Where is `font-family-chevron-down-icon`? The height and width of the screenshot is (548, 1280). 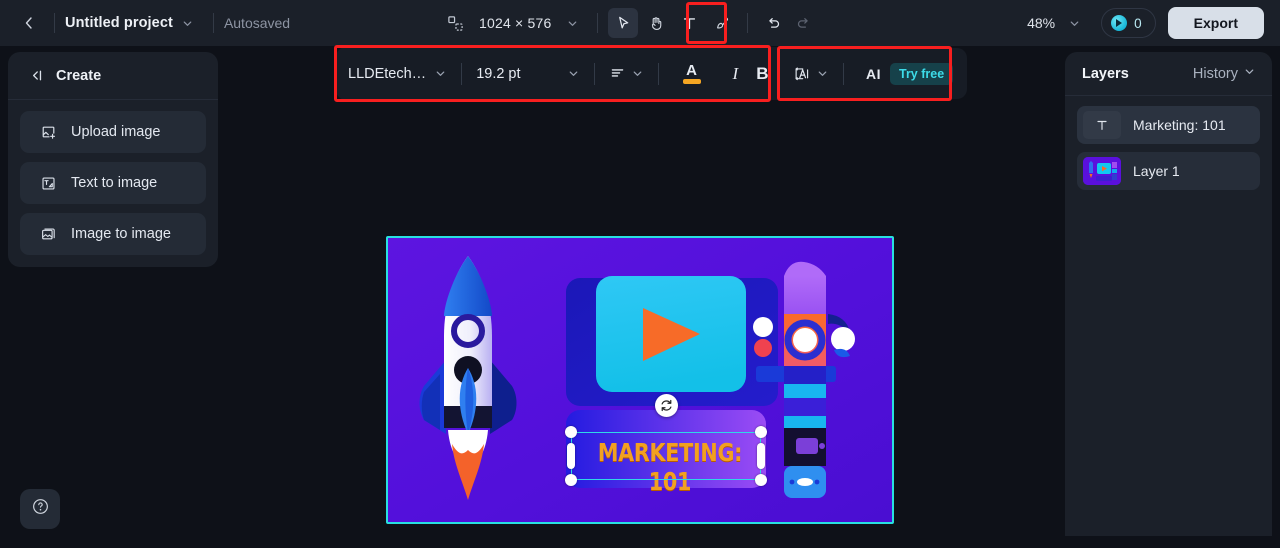 font-family-chevron-down-icon is located at coordinates (440, 73).